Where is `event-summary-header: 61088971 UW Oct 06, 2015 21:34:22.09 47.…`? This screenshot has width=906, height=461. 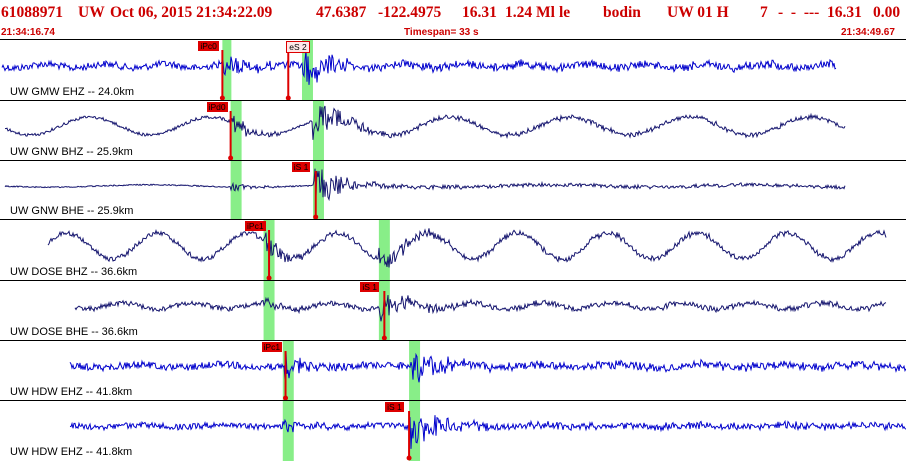
event-summary-header: 61088971 UW Oct 06, 2015 21:34:22.09 47.… is located at coordinates (453, 13).